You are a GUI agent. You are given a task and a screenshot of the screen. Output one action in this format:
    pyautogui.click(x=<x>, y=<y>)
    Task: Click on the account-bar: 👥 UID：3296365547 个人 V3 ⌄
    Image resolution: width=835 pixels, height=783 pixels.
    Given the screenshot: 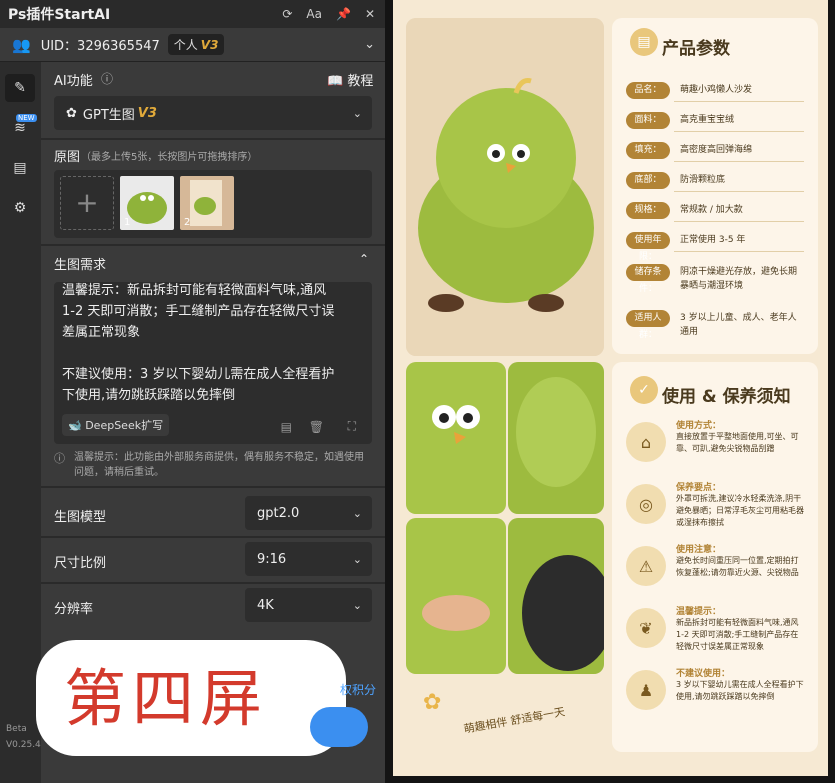 What is the action you would take?
    pyautogui.click(x=192, y=45)
    